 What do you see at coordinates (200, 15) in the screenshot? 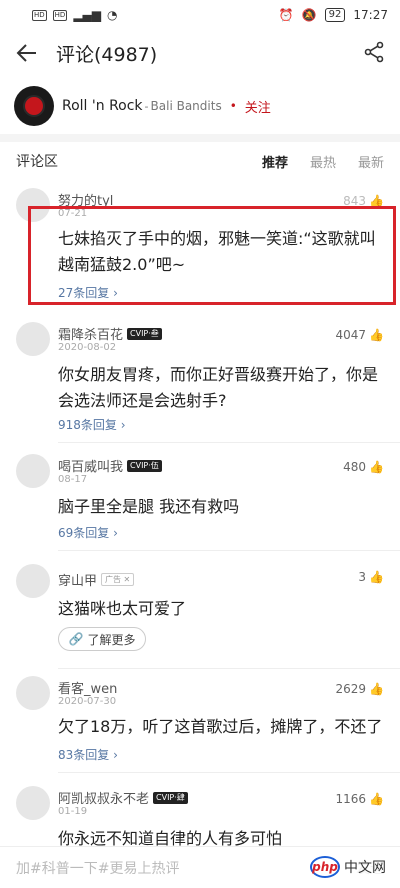
I see `status-bar: HD HD ▂▄▆ ◔ ⏰ 🔕 92 17:27` at bounding box center [200, 15].